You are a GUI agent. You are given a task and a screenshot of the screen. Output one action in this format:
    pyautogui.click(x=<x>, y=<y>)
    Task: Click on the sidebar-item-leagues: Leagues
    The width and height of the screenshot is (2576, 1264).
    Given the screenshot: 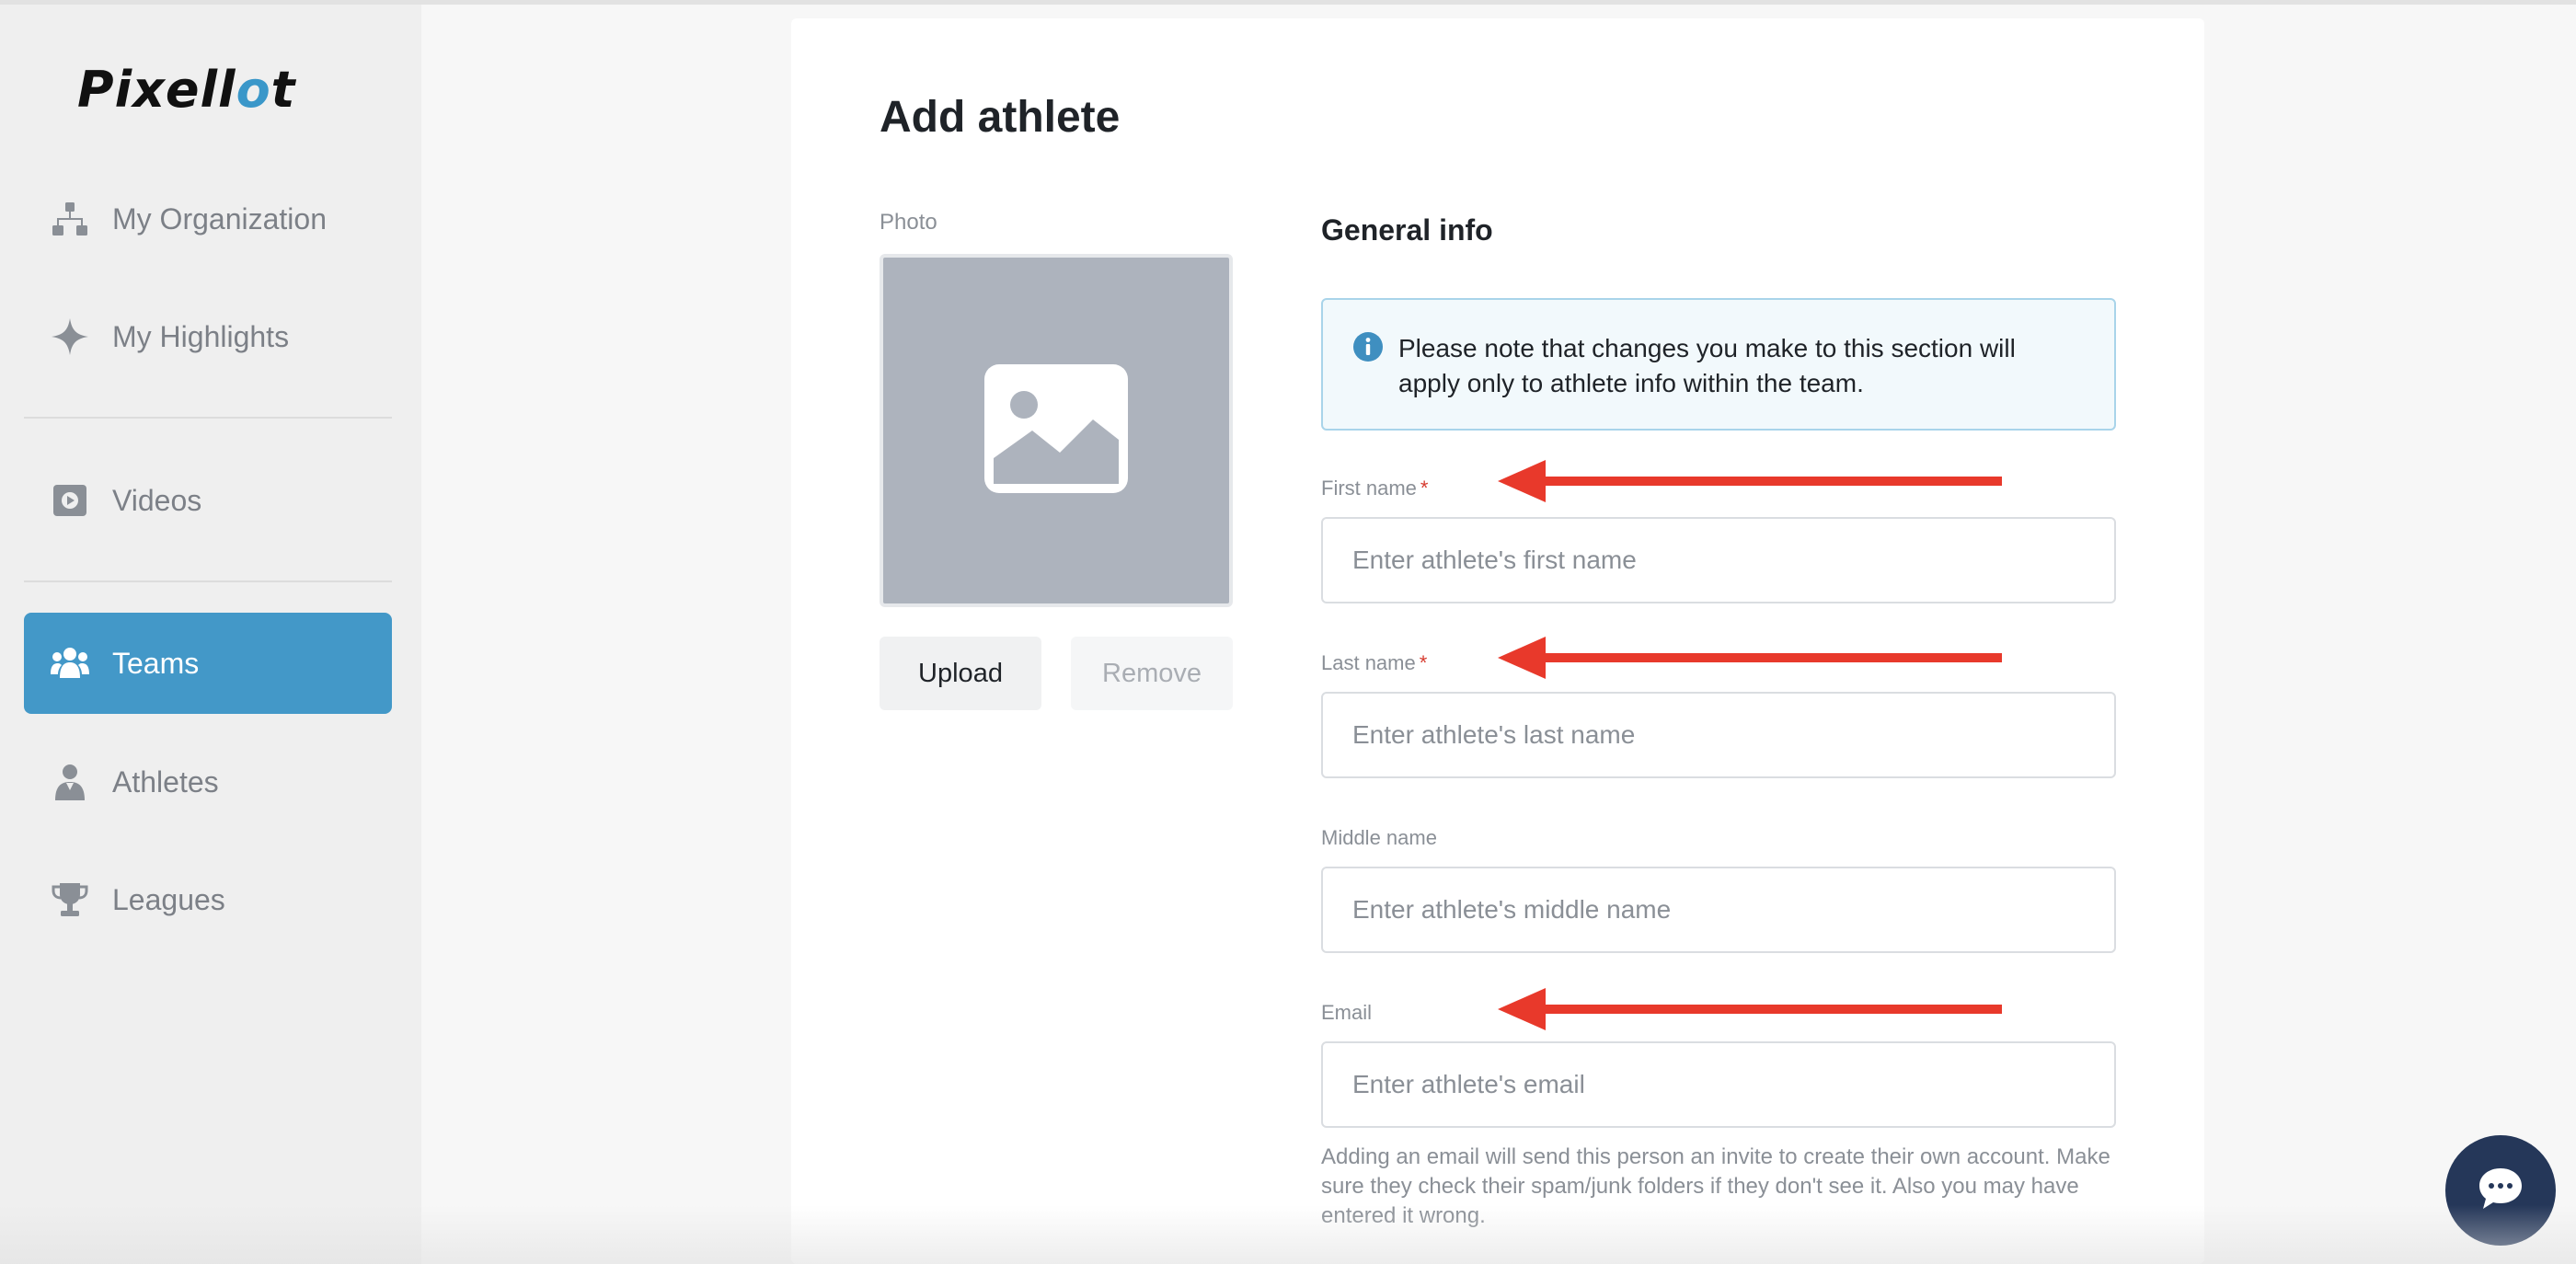 What is the action you would take?
    pyautogui.click(x=208, y=899)
    